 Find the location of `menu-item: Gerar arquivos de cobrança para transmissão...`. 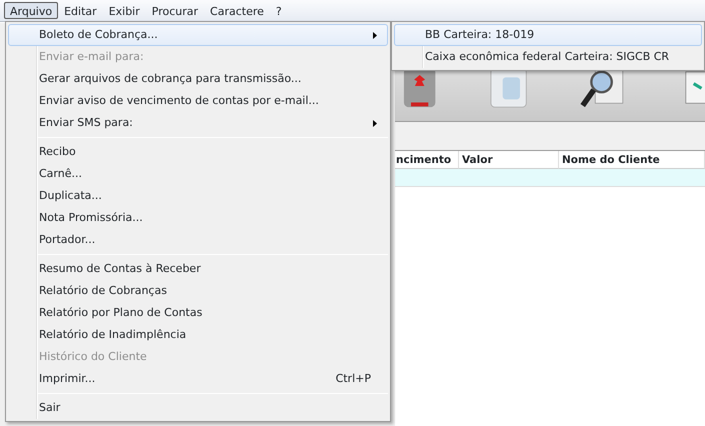

menu-item: Gerar arquivos de cobrança para transmissão... is located at coordinates (198, 79).